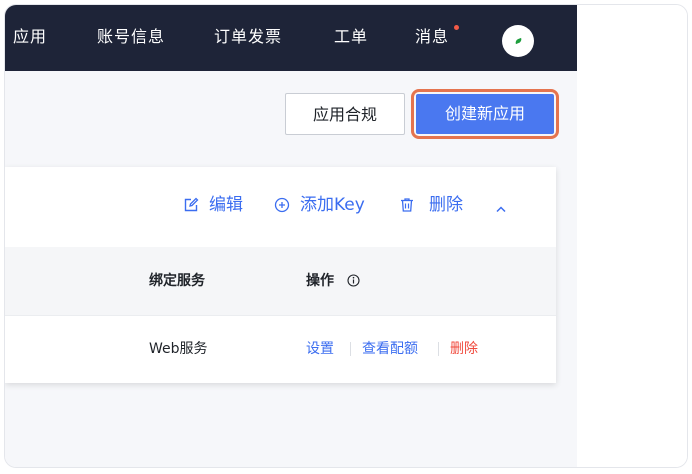 The height and width of the screenshot is (474, 692). I want to click on card-toolbar: 编辑 添加Key 删除, so click(280, 207).